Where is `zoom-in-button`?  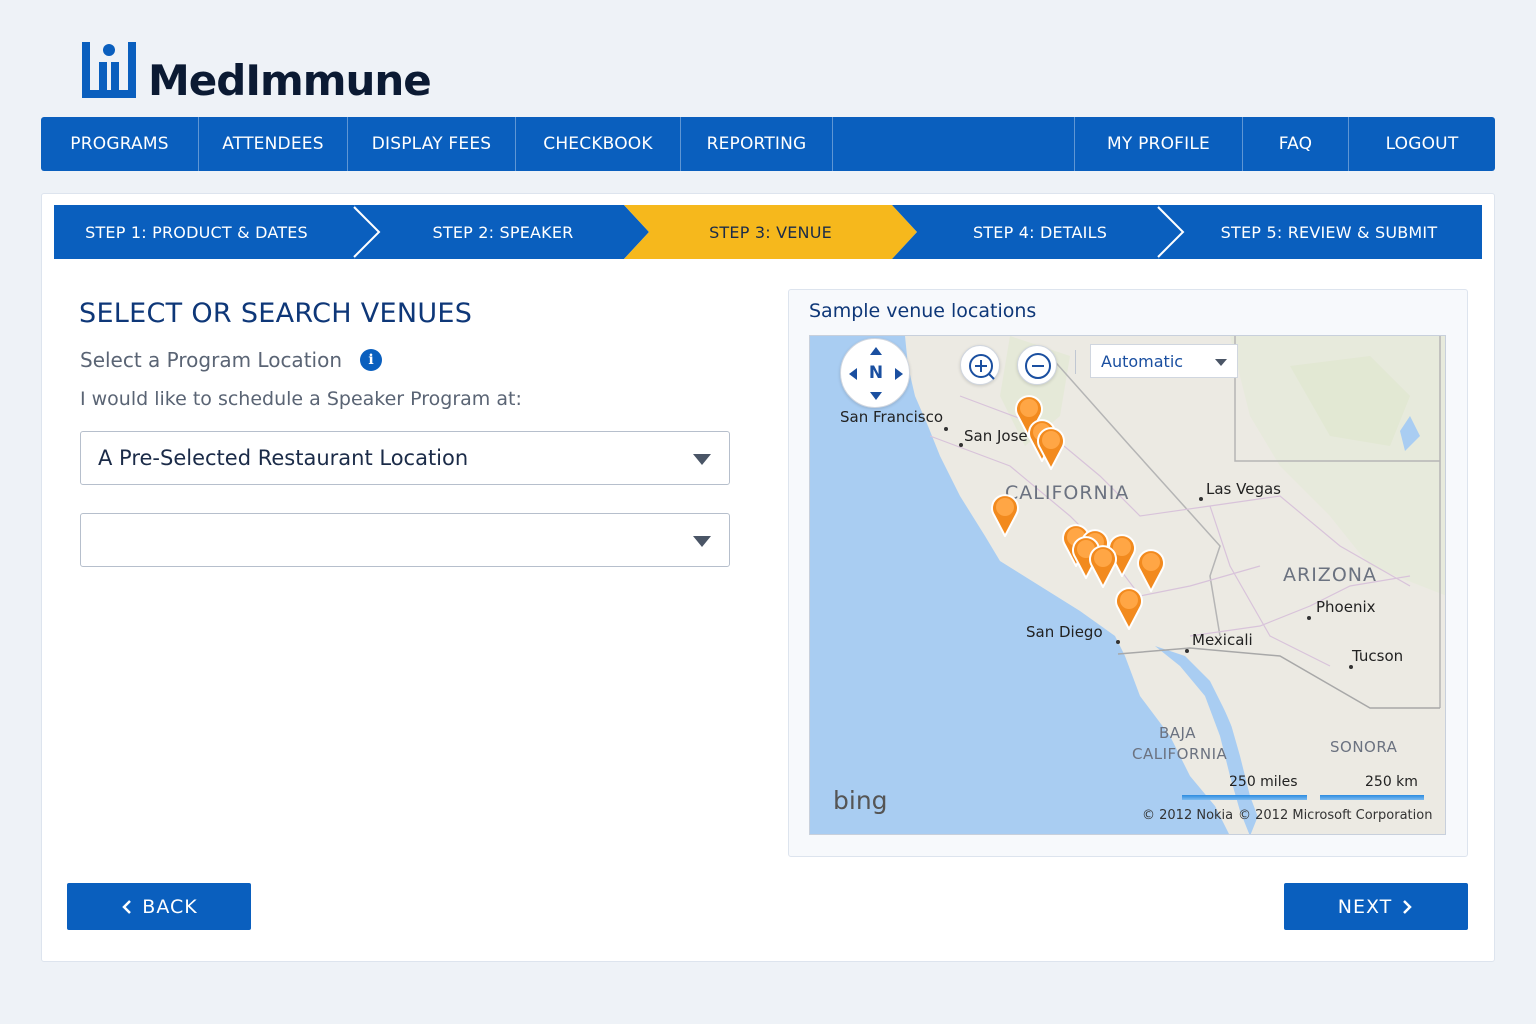 zoom-in-button is located at coordinates (980, 365).